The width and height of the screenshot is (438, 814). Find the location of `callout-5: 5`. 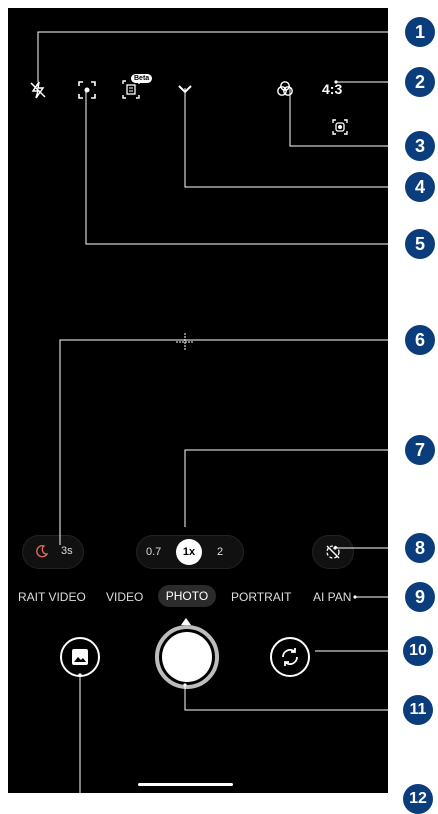

callout-5: 5 is located at coordinates (420, 244).